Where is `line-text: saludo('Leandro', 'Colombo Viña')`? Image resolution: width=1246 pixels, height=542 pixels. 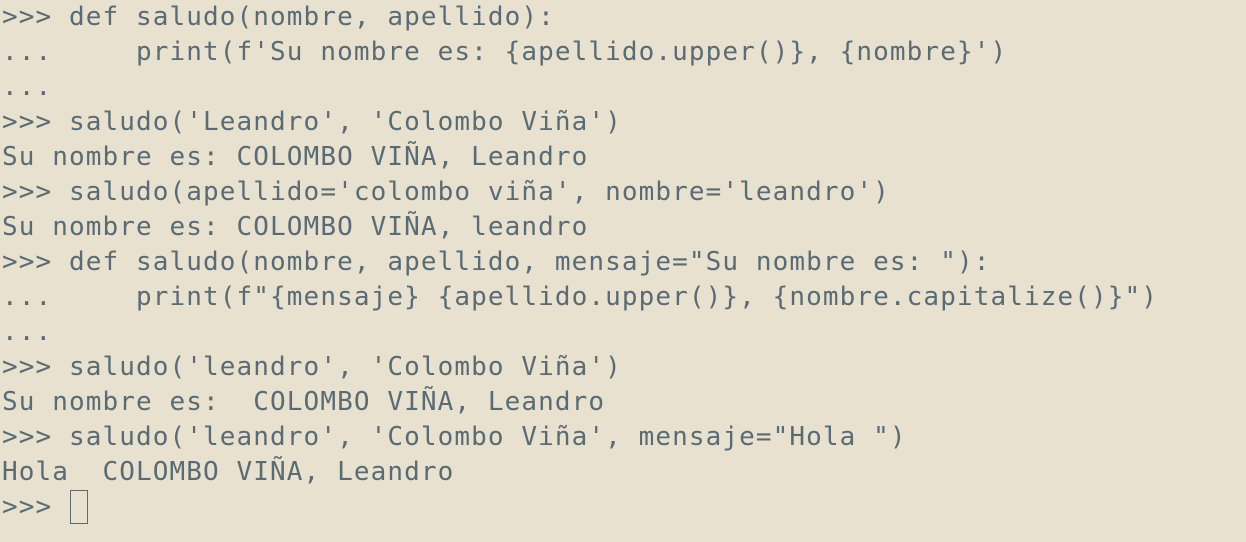
line-text: saludo('Leandro', 'Colombo Viña') is located at coordinates (345, 122).